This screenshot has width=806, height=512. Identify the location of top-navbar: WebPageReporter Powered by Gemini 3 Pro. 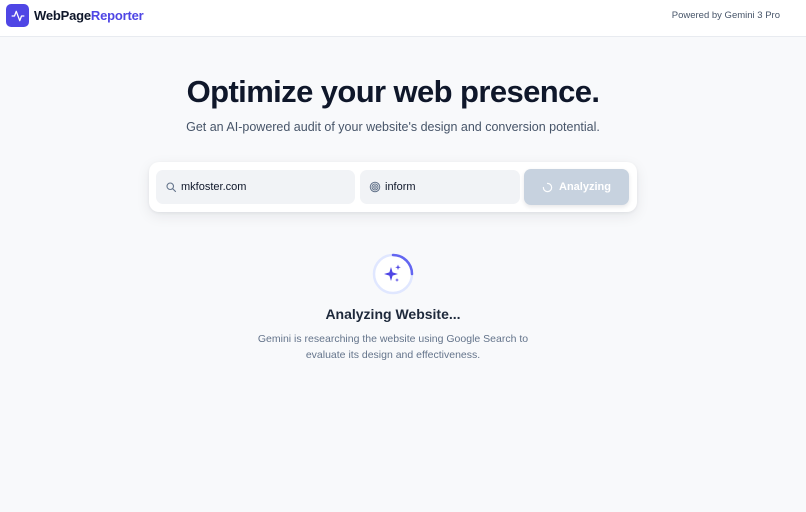
(403, 18).